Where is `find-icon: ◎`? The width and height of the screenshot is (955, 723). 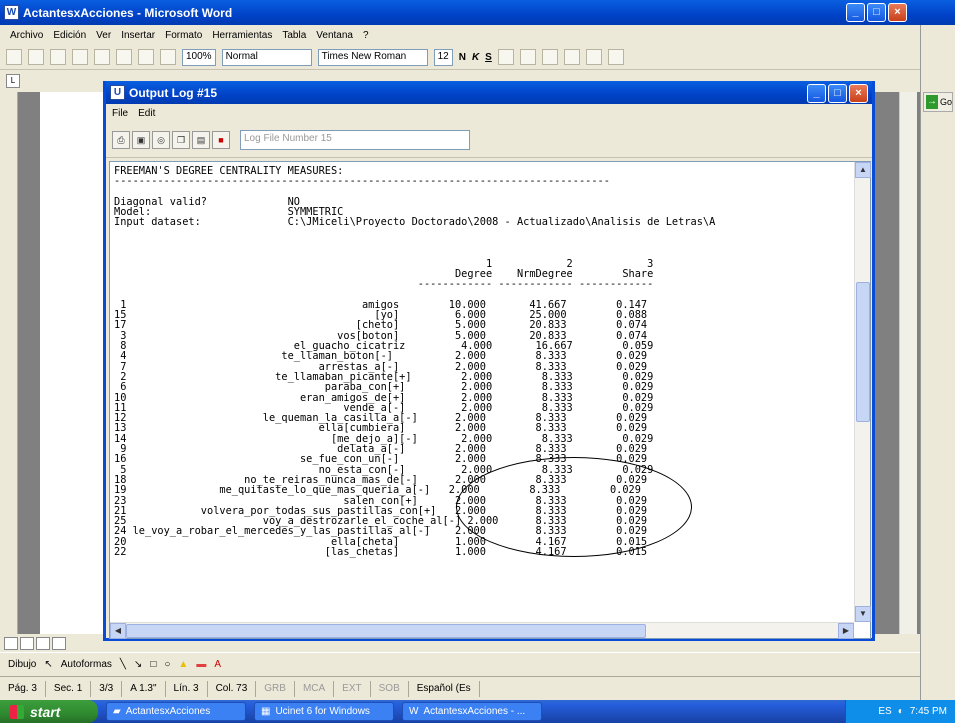 find-icon: ◎ is located at coordinates (161, 139).